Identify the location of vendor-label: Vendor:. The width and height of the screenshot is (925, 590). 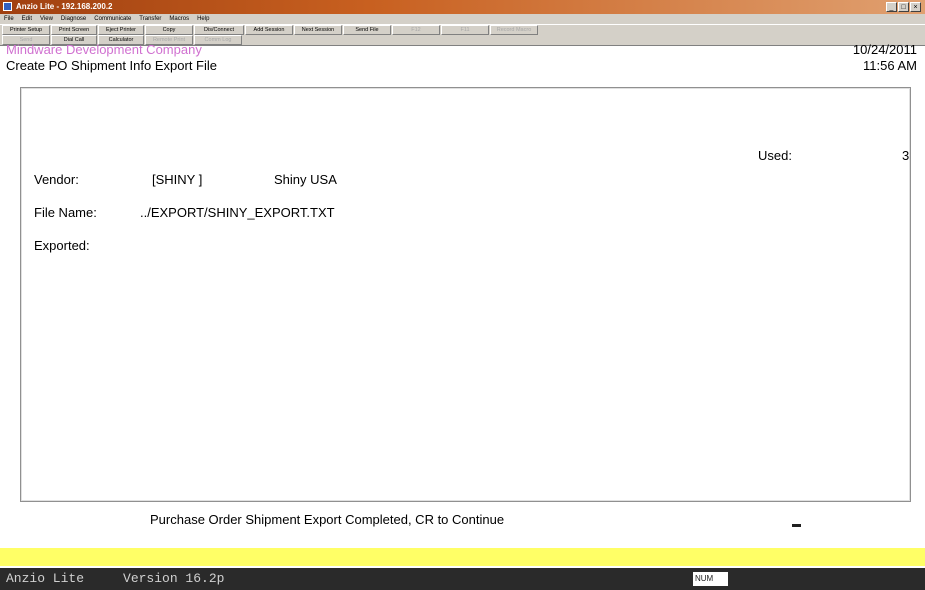
(56, 179).